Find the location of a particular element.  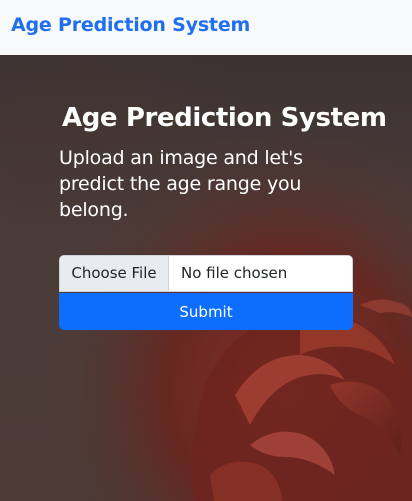

file-status-text: No file chosen is located at coordinates (234, 273).